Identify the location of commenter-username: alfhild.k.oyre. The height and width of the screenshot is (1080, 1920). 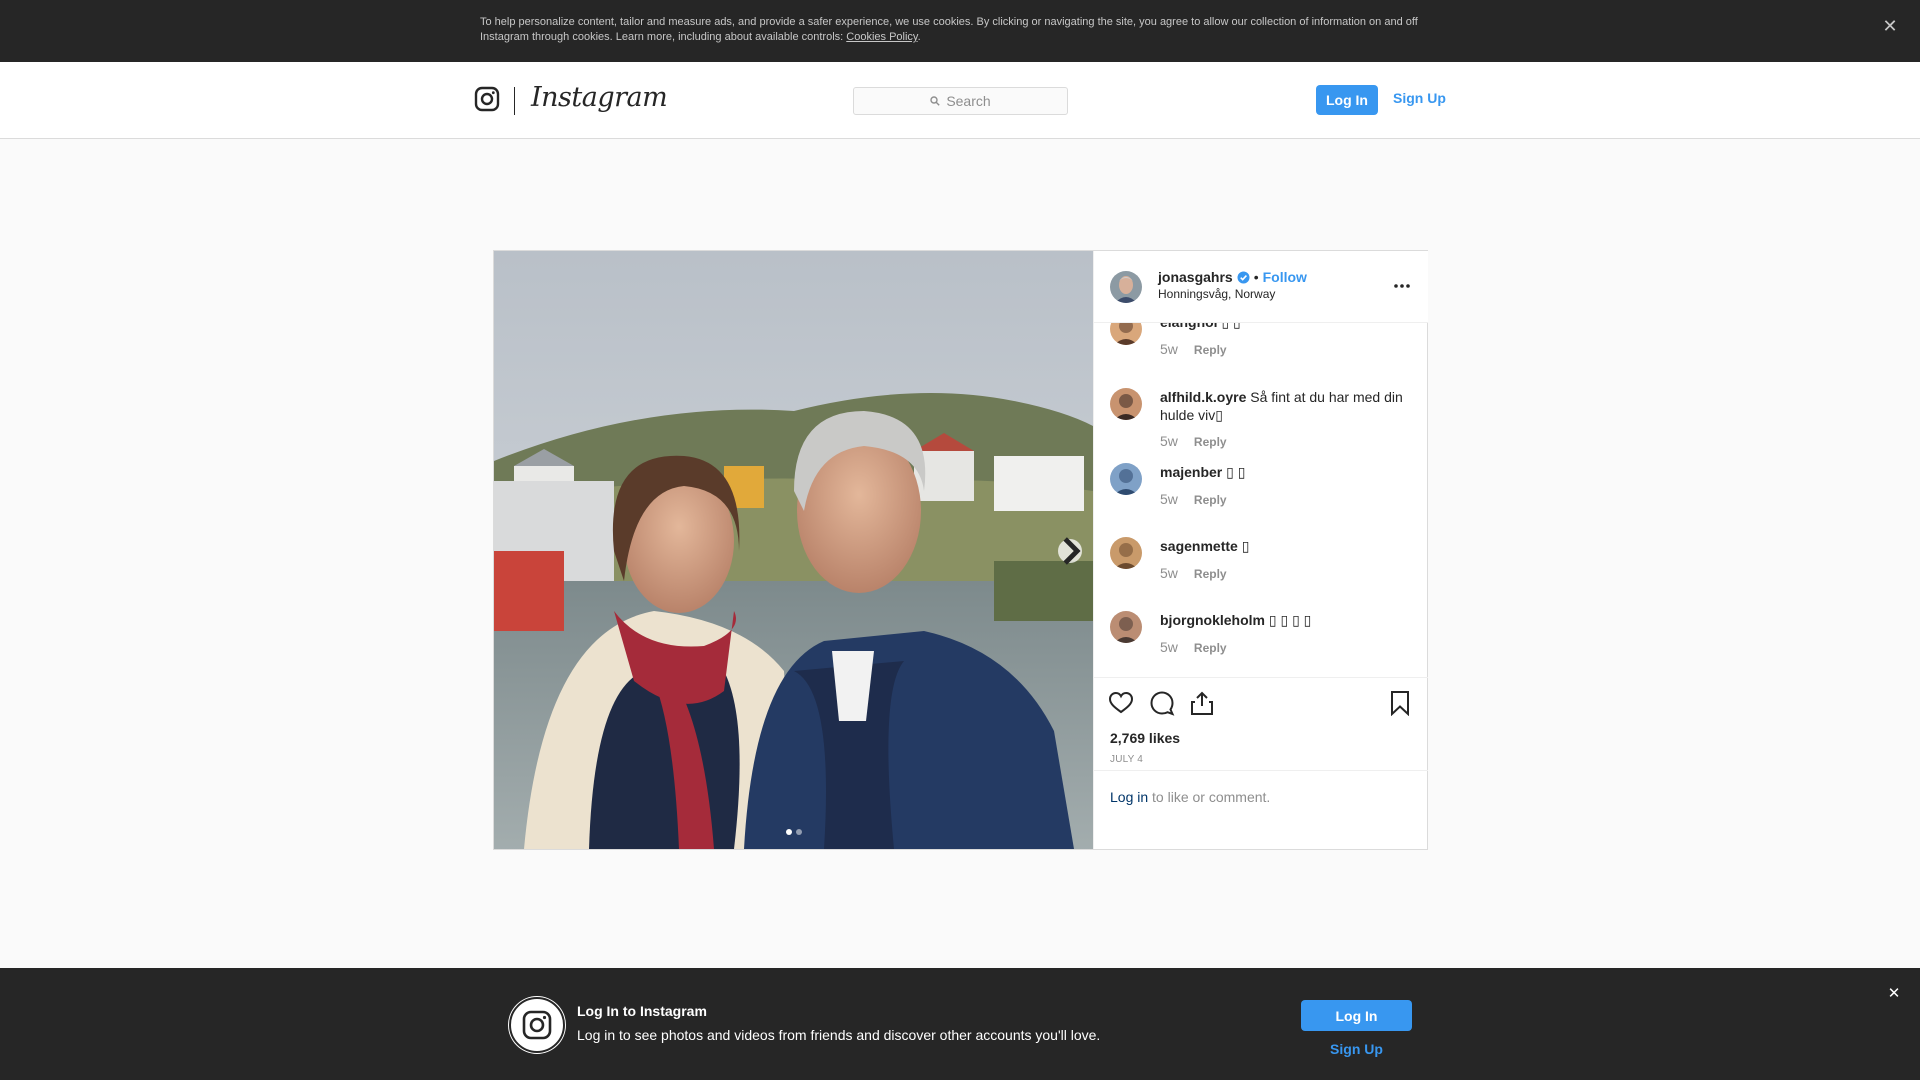
(1203, 397).